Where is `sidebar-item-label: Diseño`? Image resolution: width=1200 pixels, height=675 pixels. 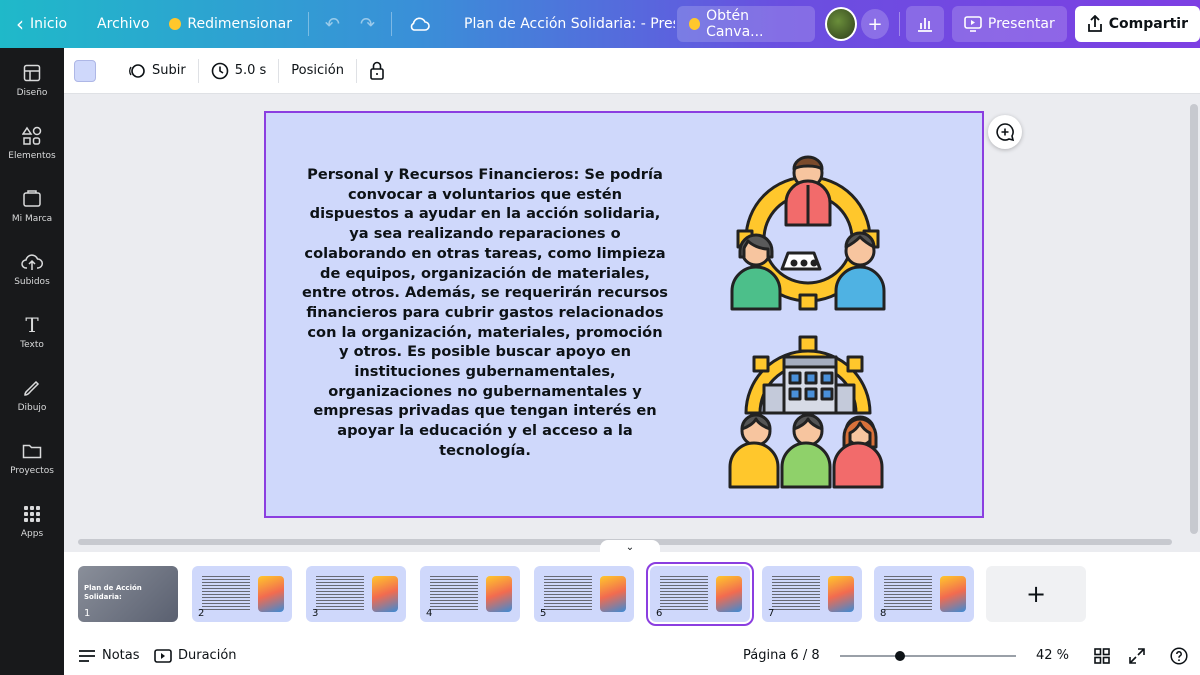 sidebar-item-label: Diseño is located at coordinates (32, 92).